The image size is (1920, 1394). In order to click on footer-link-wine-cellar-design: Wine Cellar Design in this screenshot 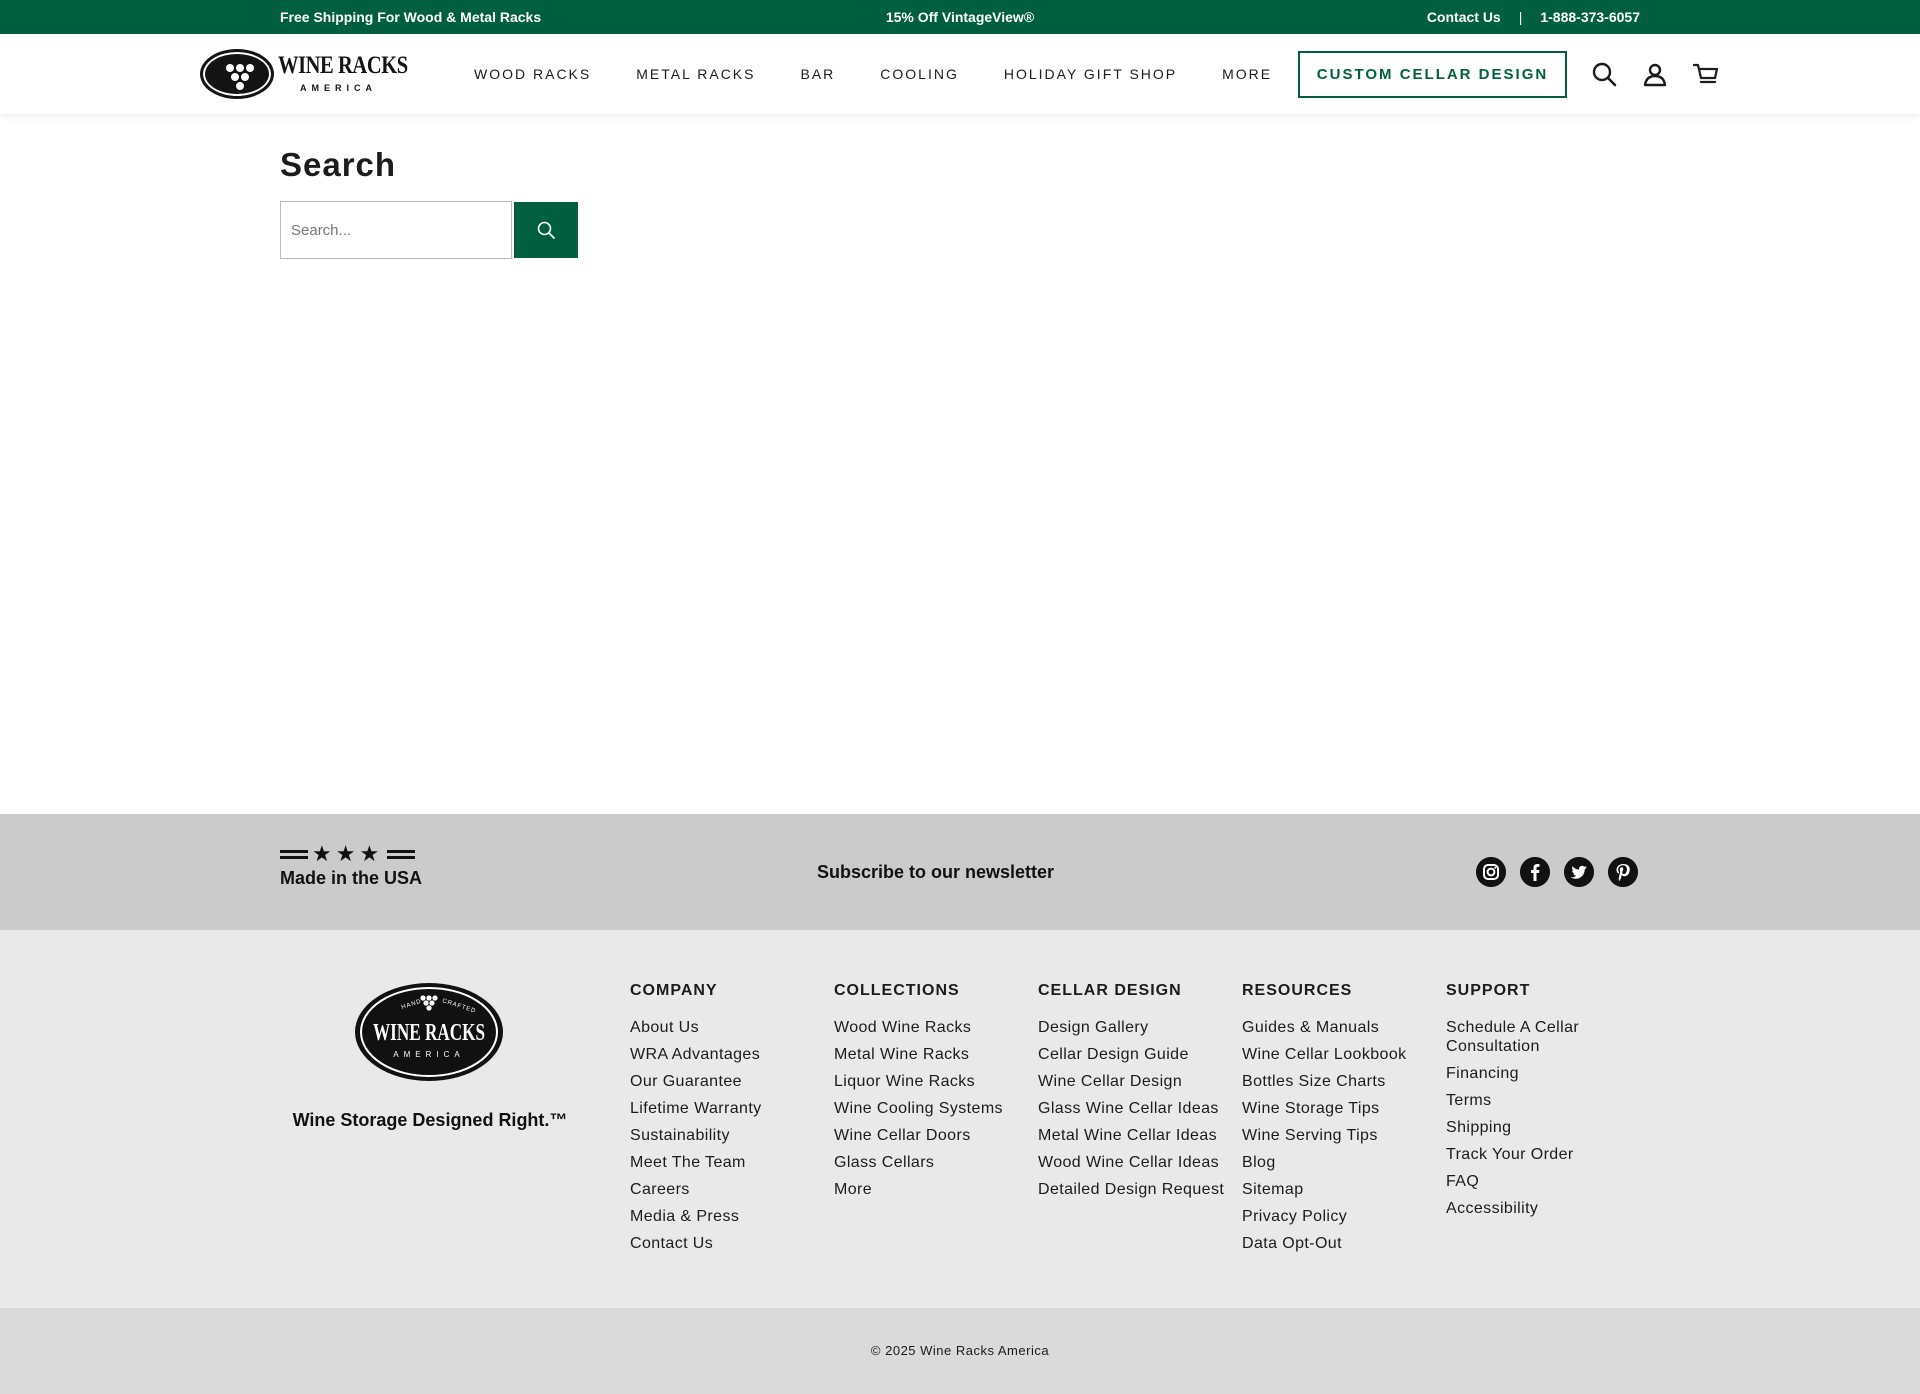, I will do `click(1138, 1081)`.